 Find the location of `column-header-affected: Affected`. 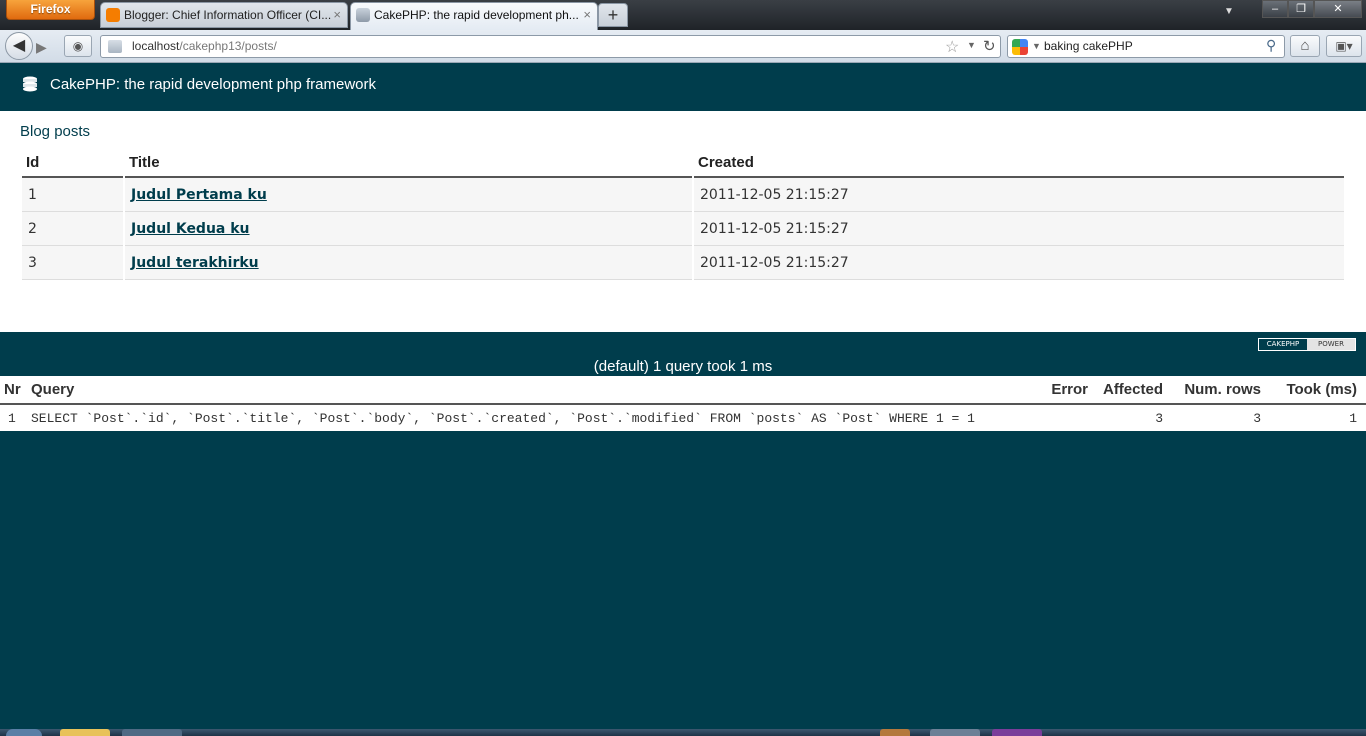

column-header-affected: Affected is located at coordinates (1134, 390).